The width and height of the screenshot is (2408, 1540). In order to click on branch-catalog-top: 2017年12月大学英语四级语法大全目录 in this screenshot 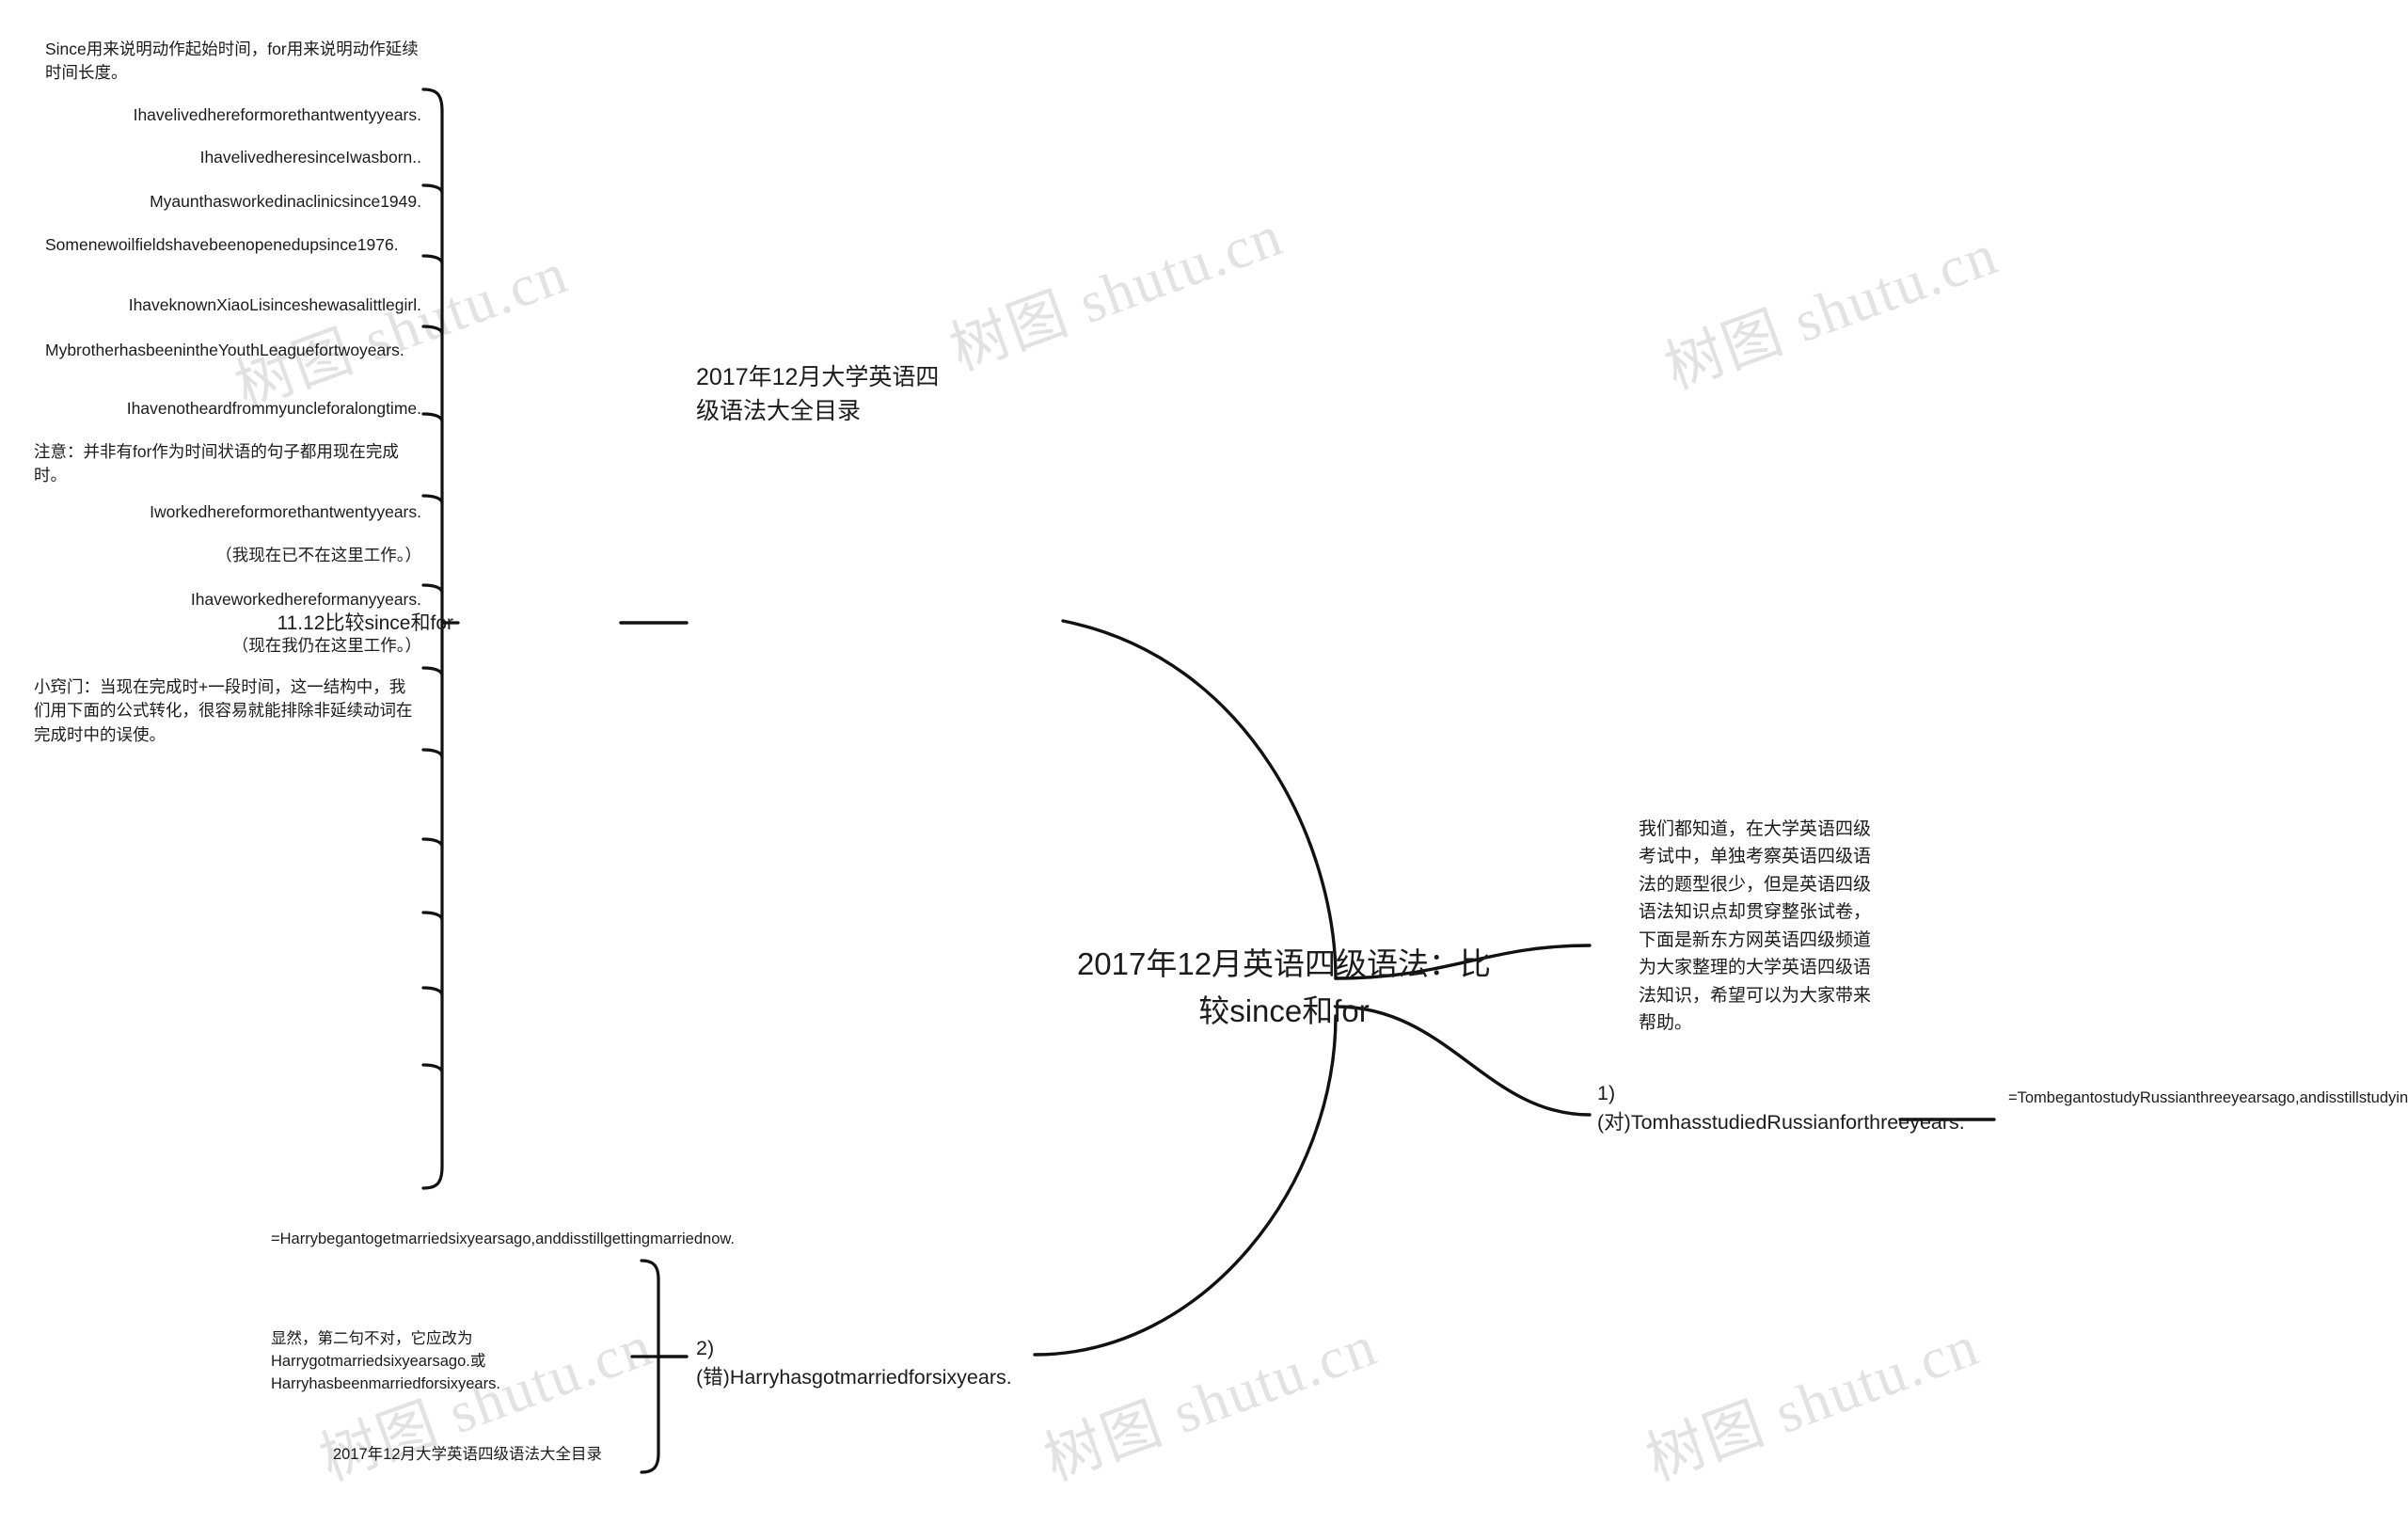, I will do `click(819, 394)`.